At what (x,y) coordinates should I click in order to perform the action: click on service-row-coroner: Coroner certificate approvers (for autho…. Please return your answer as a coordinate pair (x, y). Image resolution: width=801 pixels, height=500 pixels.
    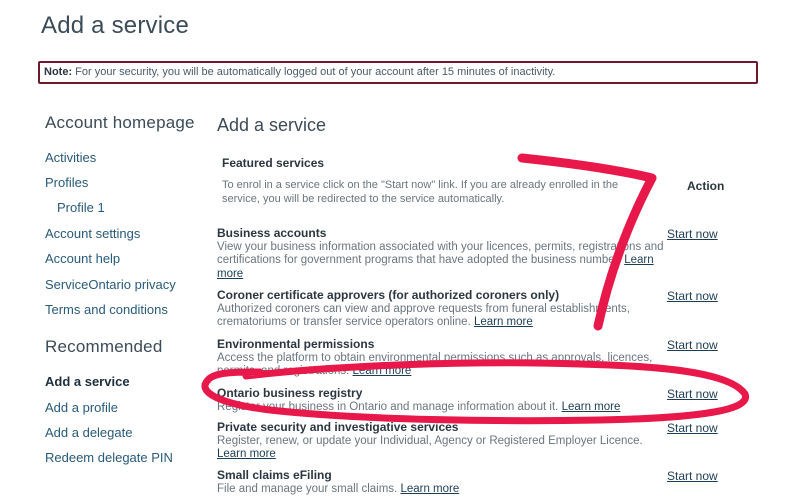
    Looking at the image, I should click on (444, 309).